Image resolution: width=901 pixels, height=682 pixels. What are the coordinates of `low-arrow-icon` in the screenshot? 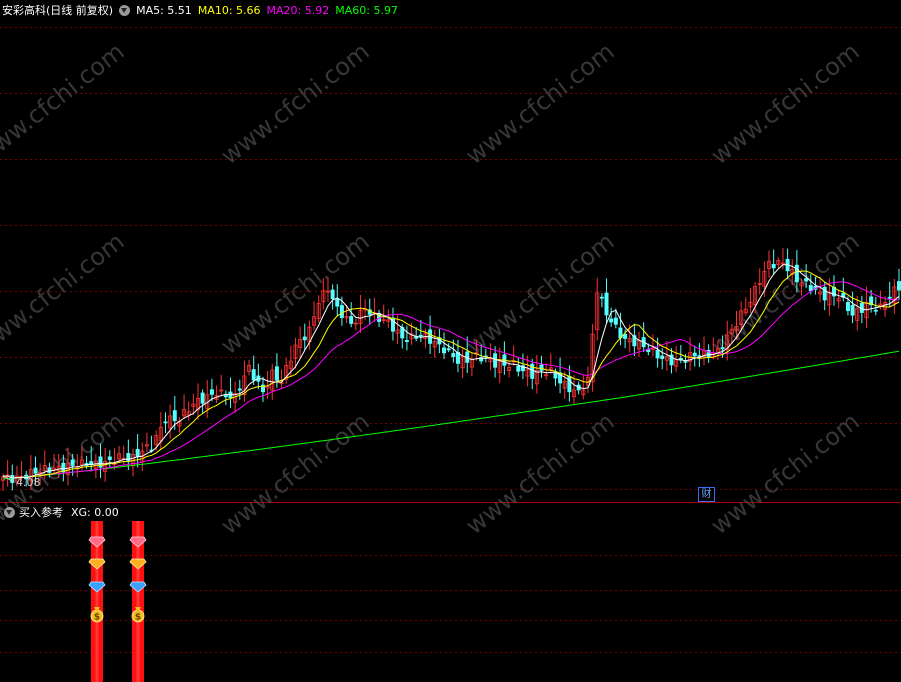 It's located at (8, 479).